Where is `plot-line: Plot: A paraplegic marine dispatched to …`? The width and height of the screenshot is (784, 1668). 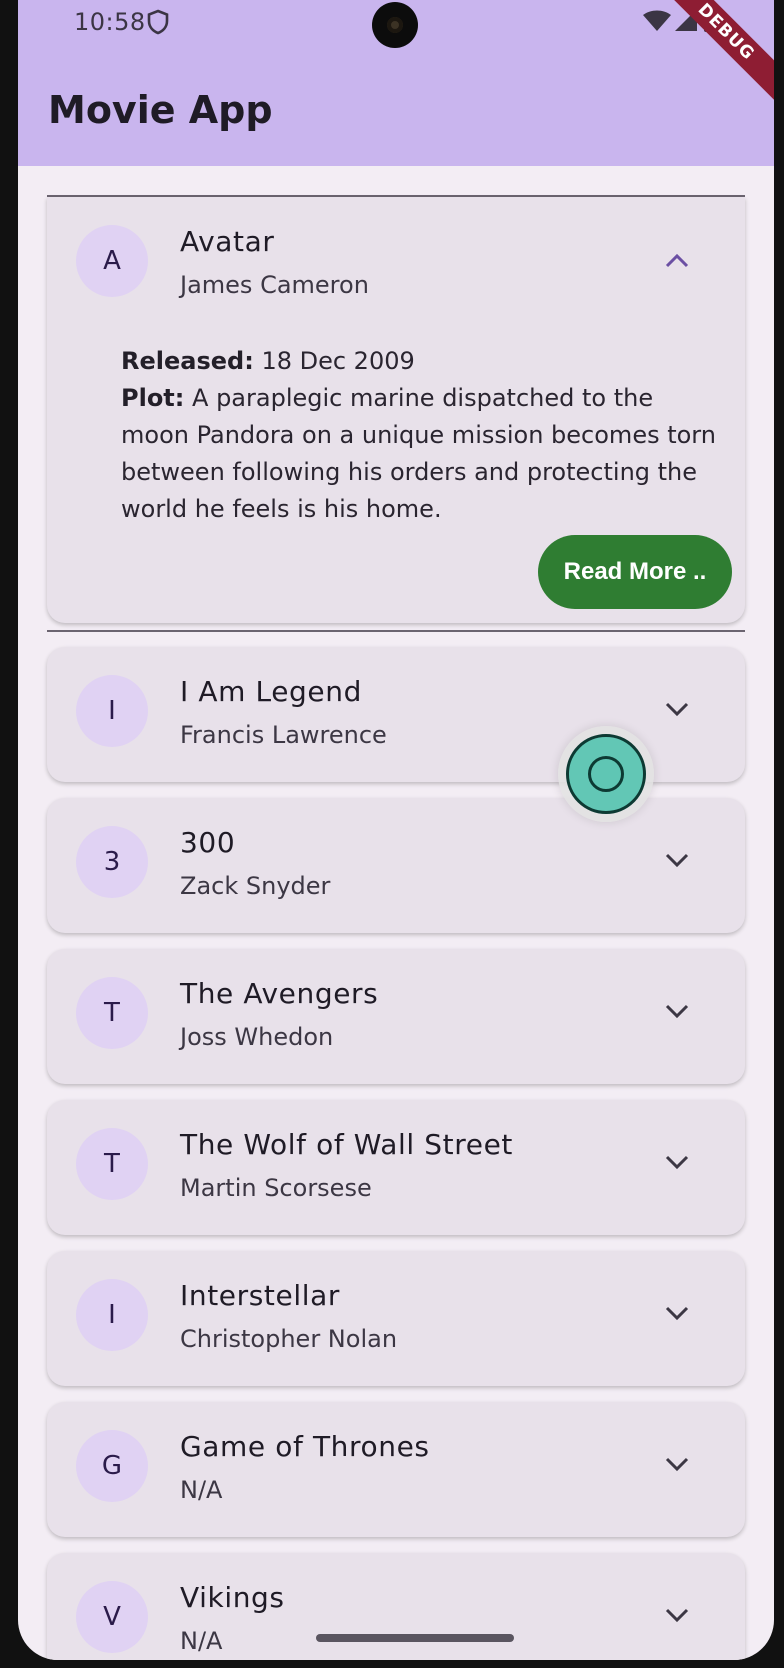 plot-line: Plot: A paraplegic marine dispatched to … is located at coordinates (421, 454).